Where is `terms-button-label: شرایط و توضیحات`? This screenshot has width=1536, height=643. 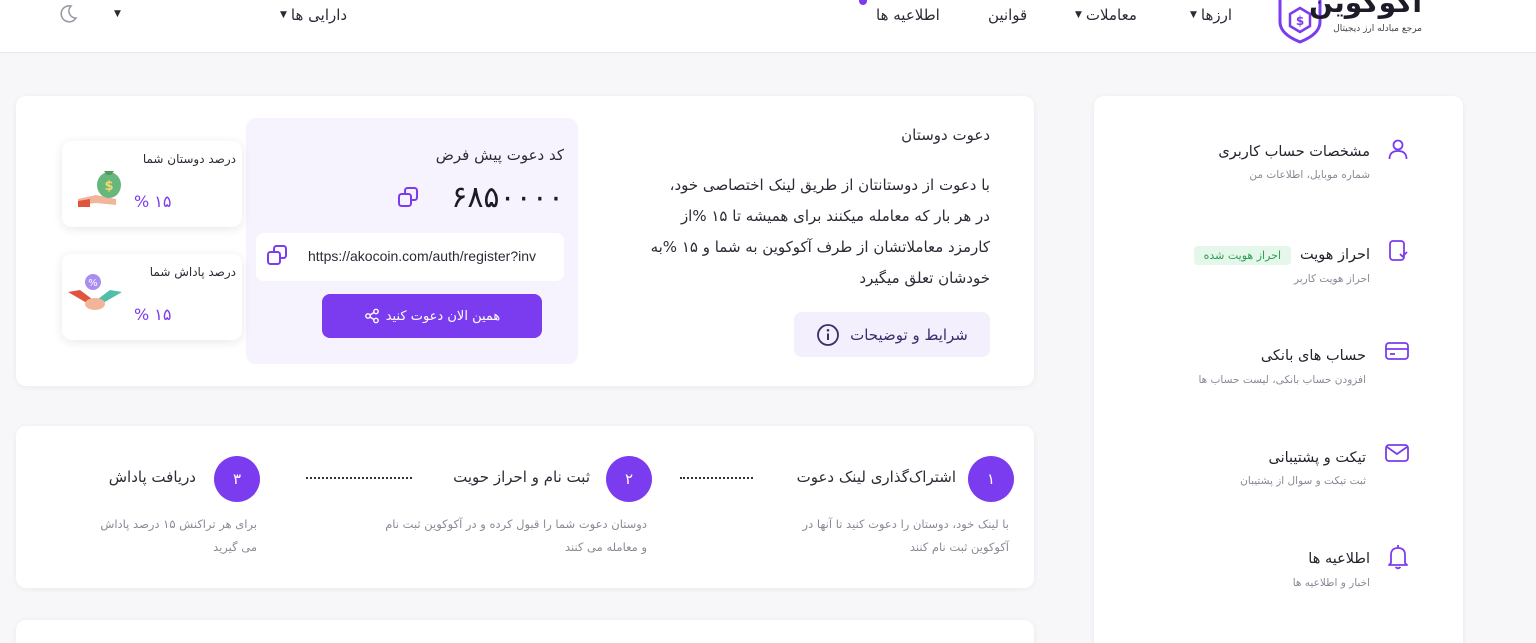 terms-button-label: شرایط و توضیحات is located at coordinates (909, 334).